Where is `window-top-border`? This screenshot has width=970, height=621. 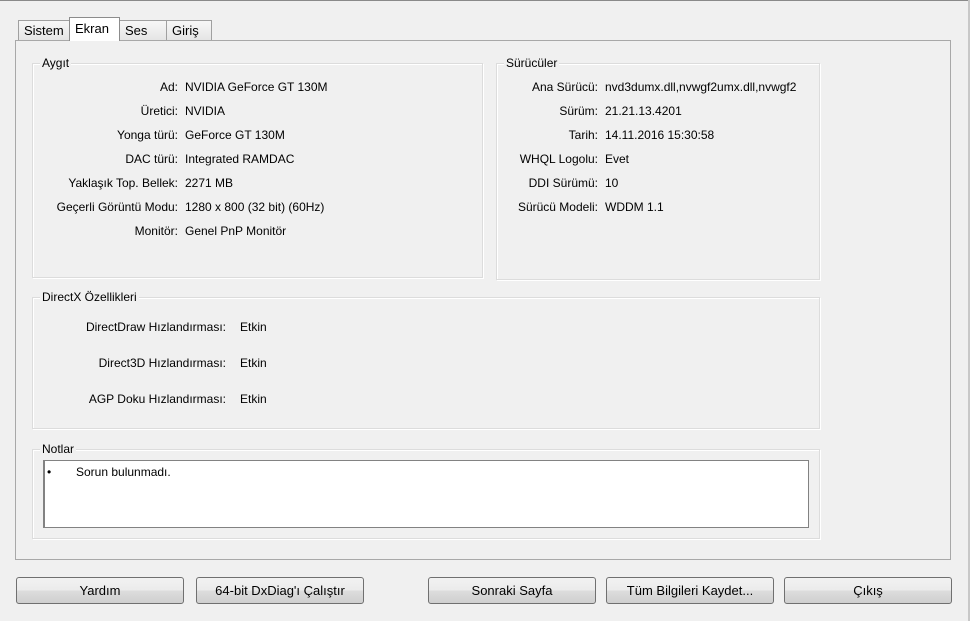 window-top-border is located at coordinates (485, 0).